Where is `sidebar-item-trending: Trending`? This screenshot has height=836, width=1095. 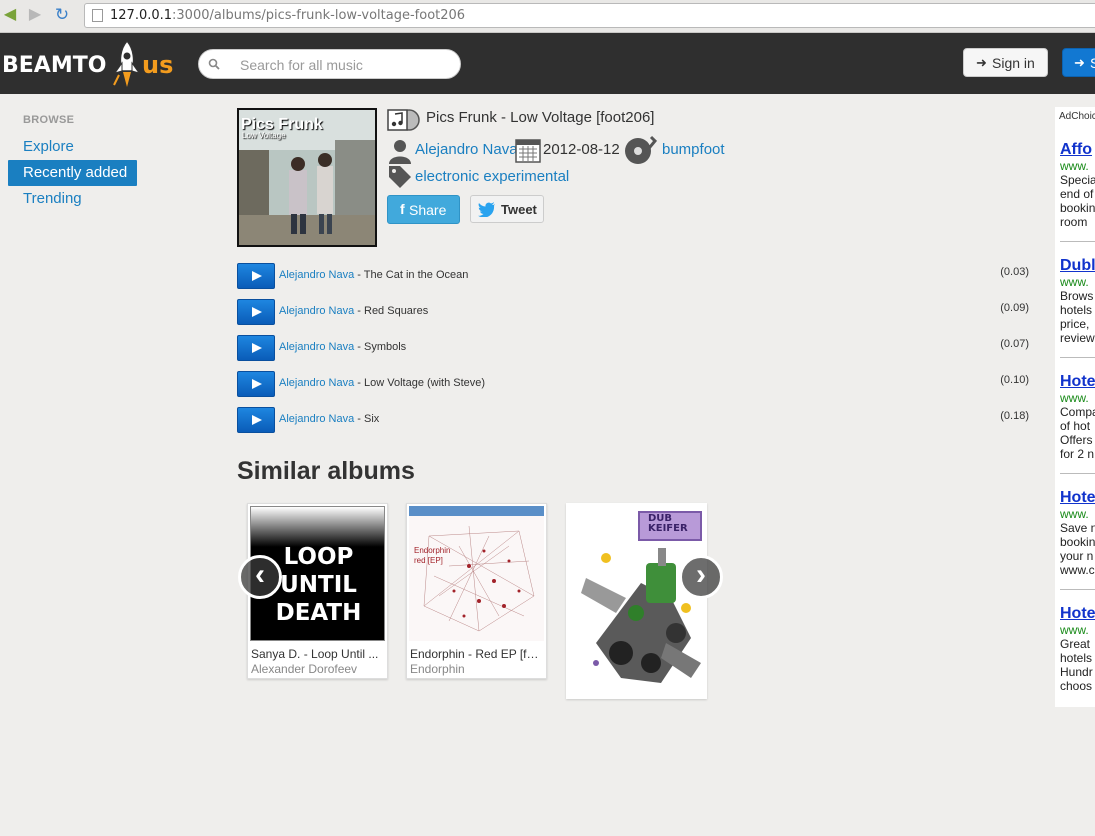 sidebar-item-trending: Trending is located at coordinates (72, 199).